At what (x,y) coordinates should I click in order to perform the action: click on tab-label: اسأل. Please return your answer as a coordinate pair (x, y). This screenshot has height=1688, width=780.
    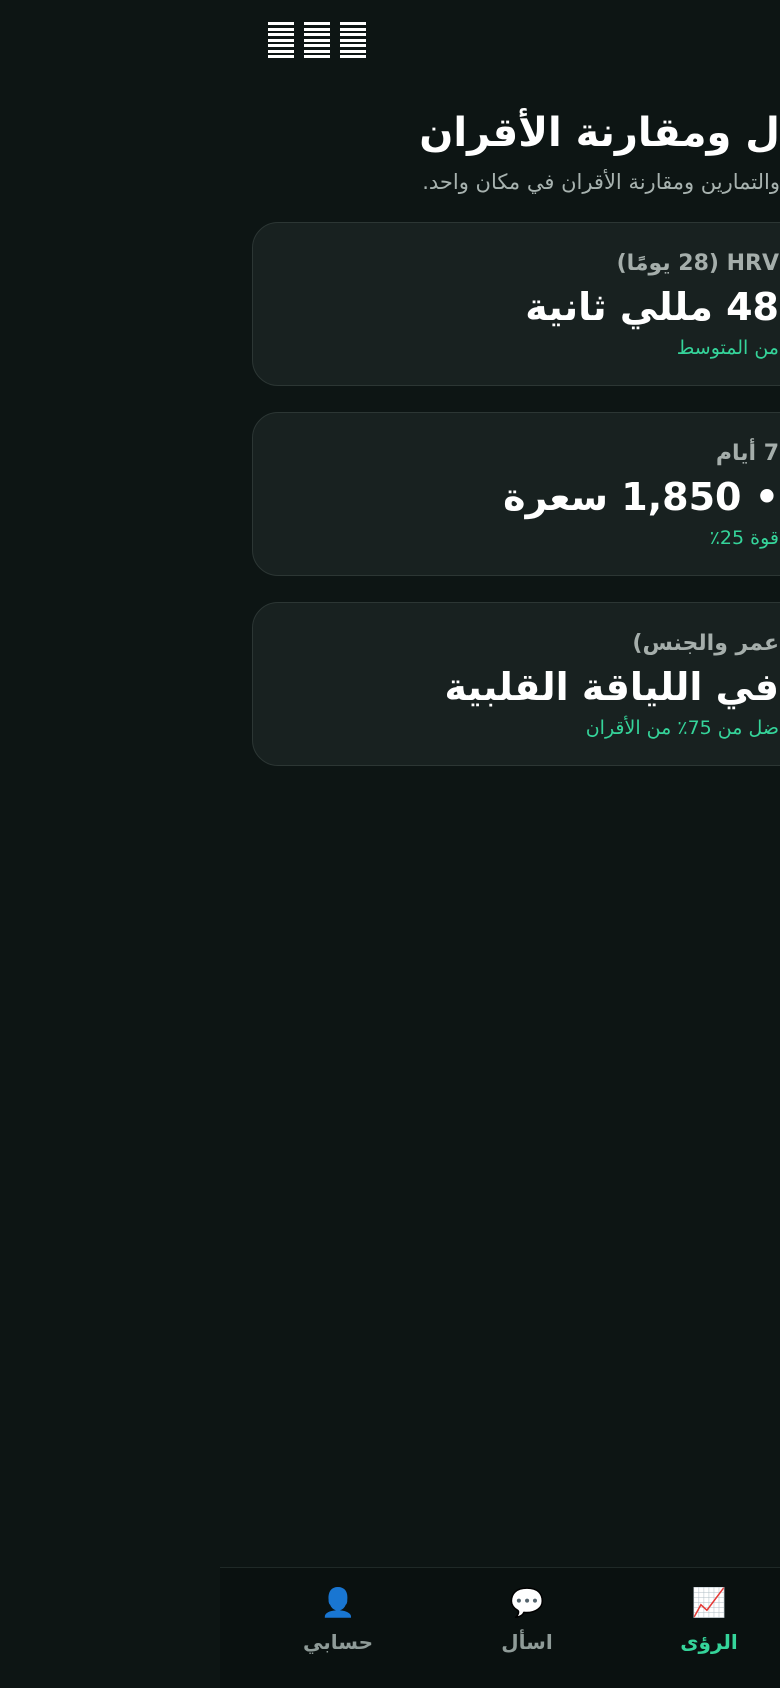
    Looking at the image, I should click on (527, 1642).